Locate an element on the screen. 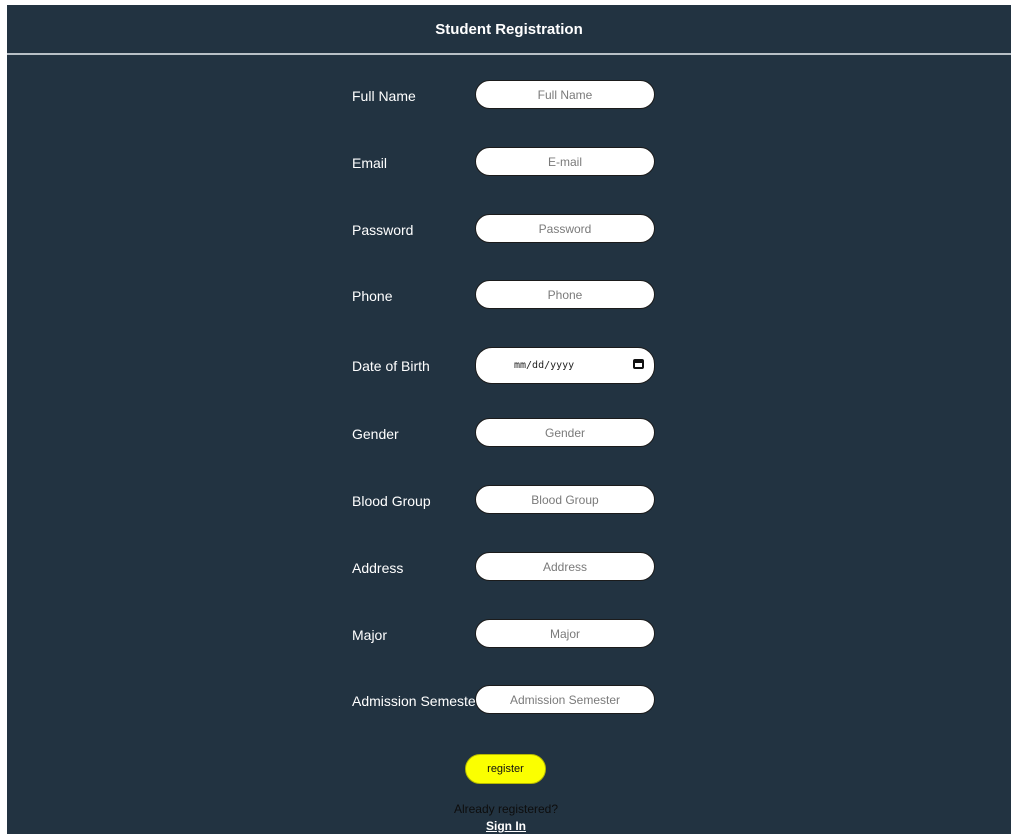 The image size is (1011, 837). email-row: Email is located at coordinates (509, 162).